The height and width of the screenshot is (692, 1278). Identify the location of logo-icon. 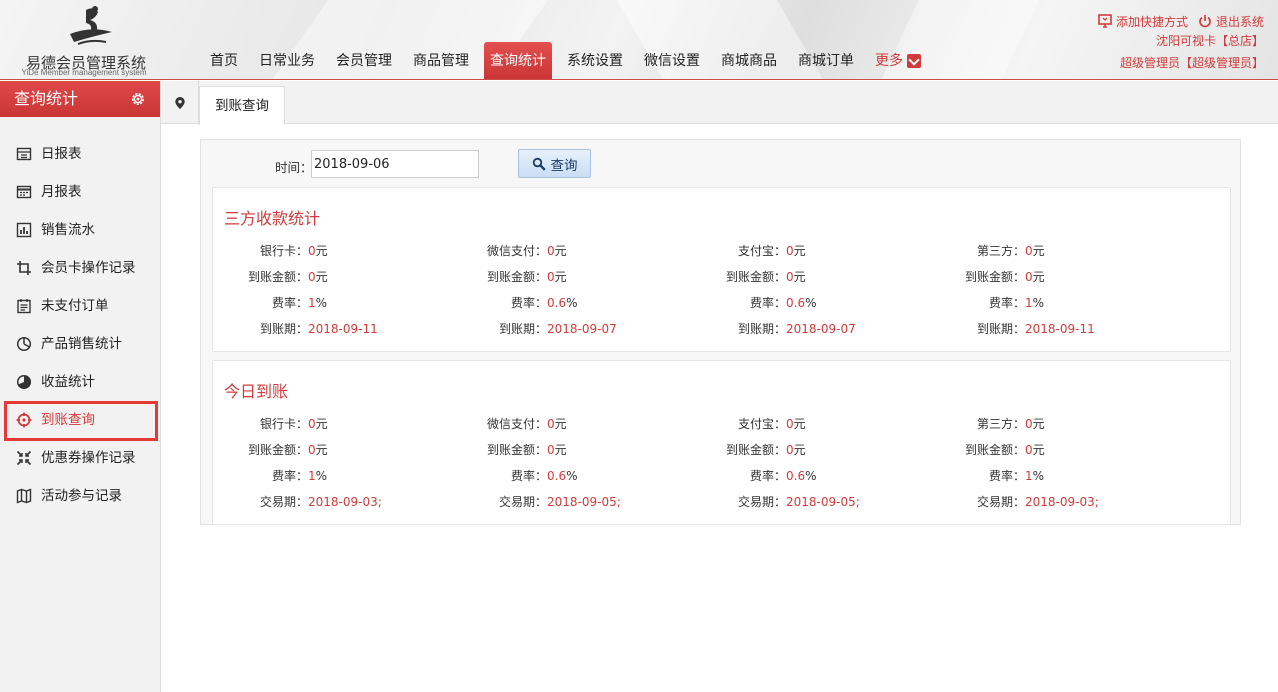
(91, 25).